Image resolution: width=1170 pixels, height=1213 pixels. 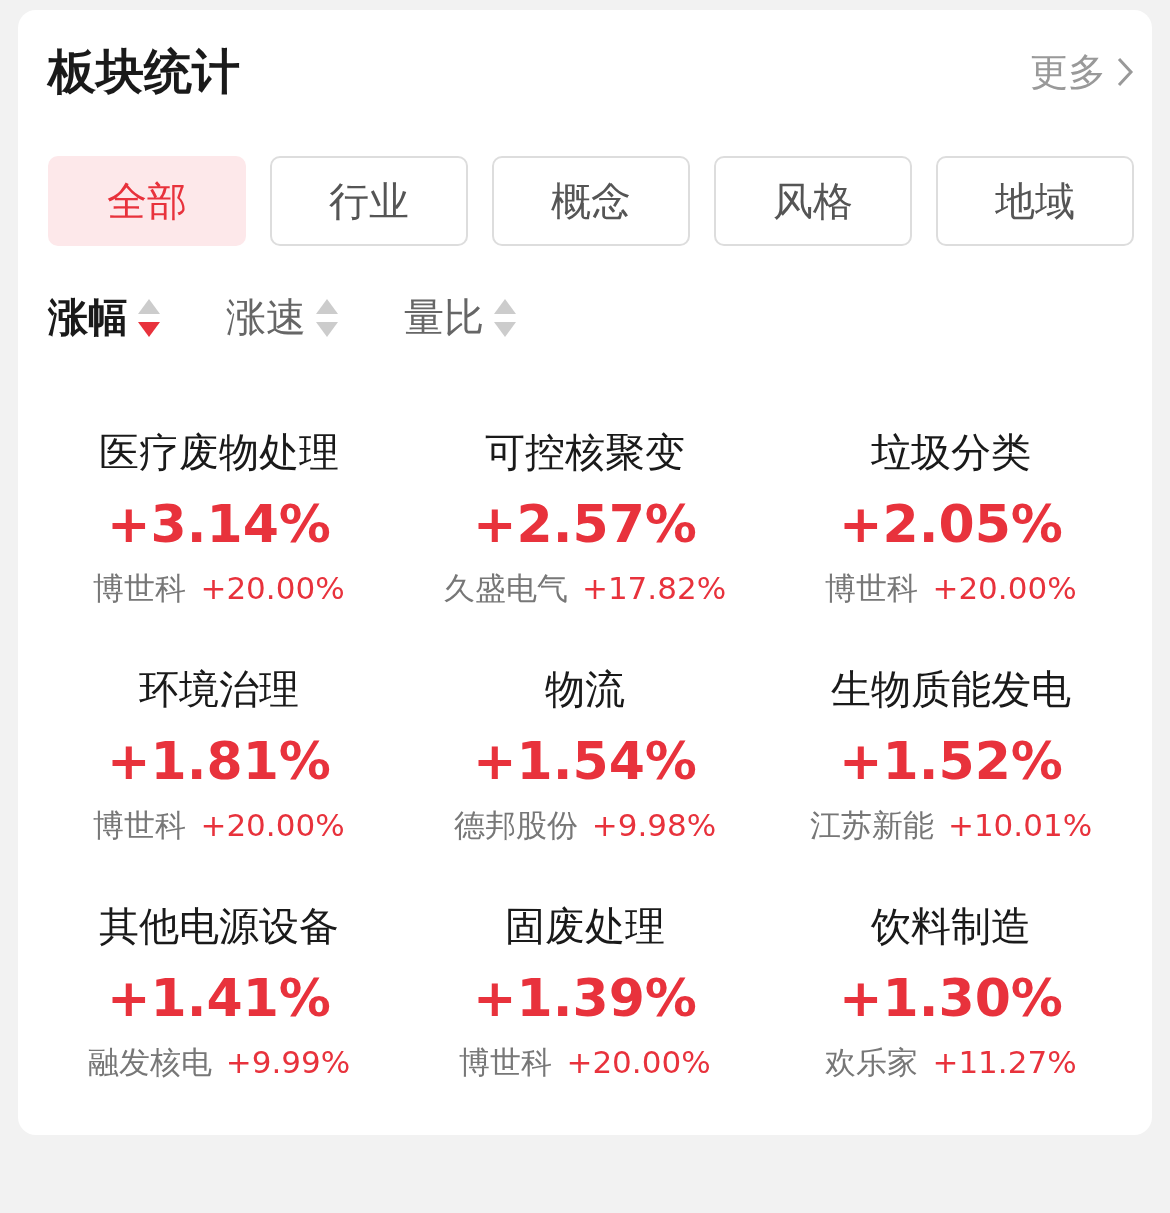 I want to click on leader-stock: 欢乐家, so click(x=872, y=1062).